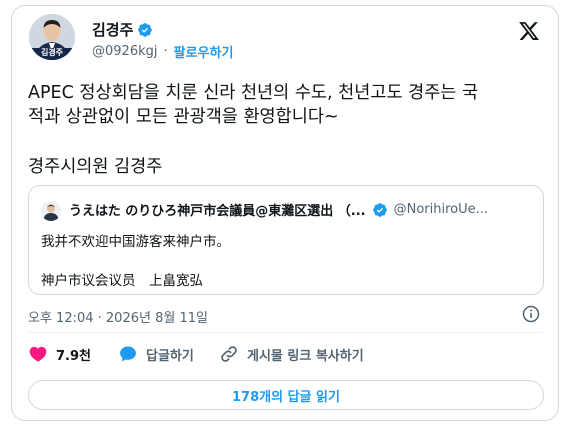 The image size is (570, 428). What do you see at coordinates (162, 51) in the screenshot?
I see `author-handle-row: @0926kgj · 팔로우하기` at bounding box center [162, 51].